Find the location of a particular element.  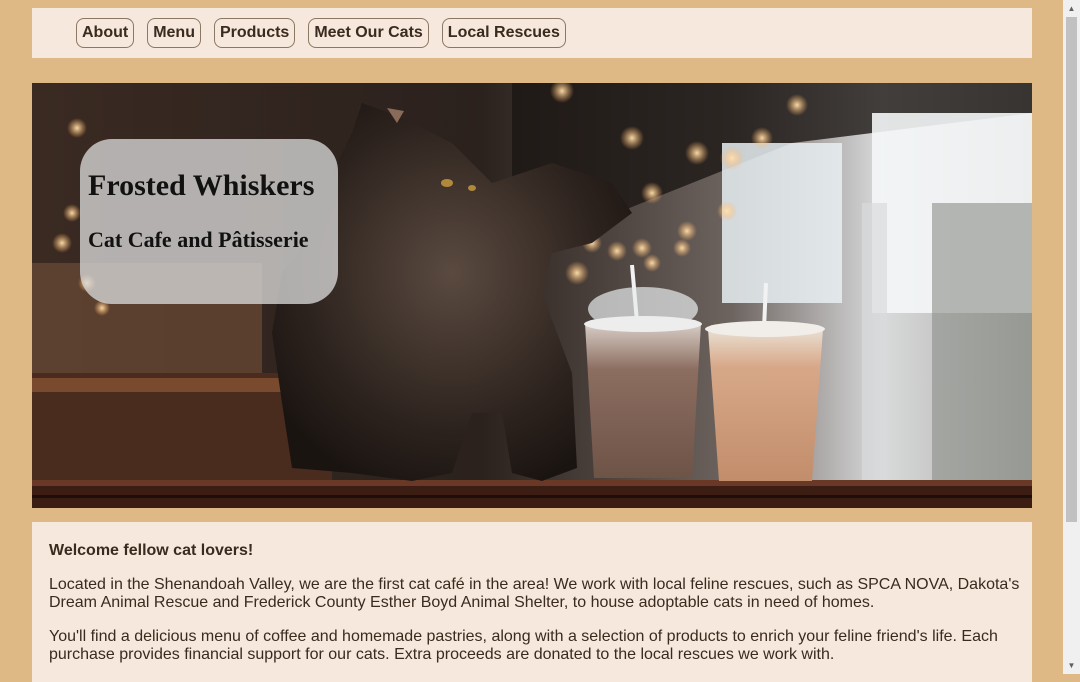

welcome-heading: Welcome fellow cat lovers! is located at coordinates (151, 550).